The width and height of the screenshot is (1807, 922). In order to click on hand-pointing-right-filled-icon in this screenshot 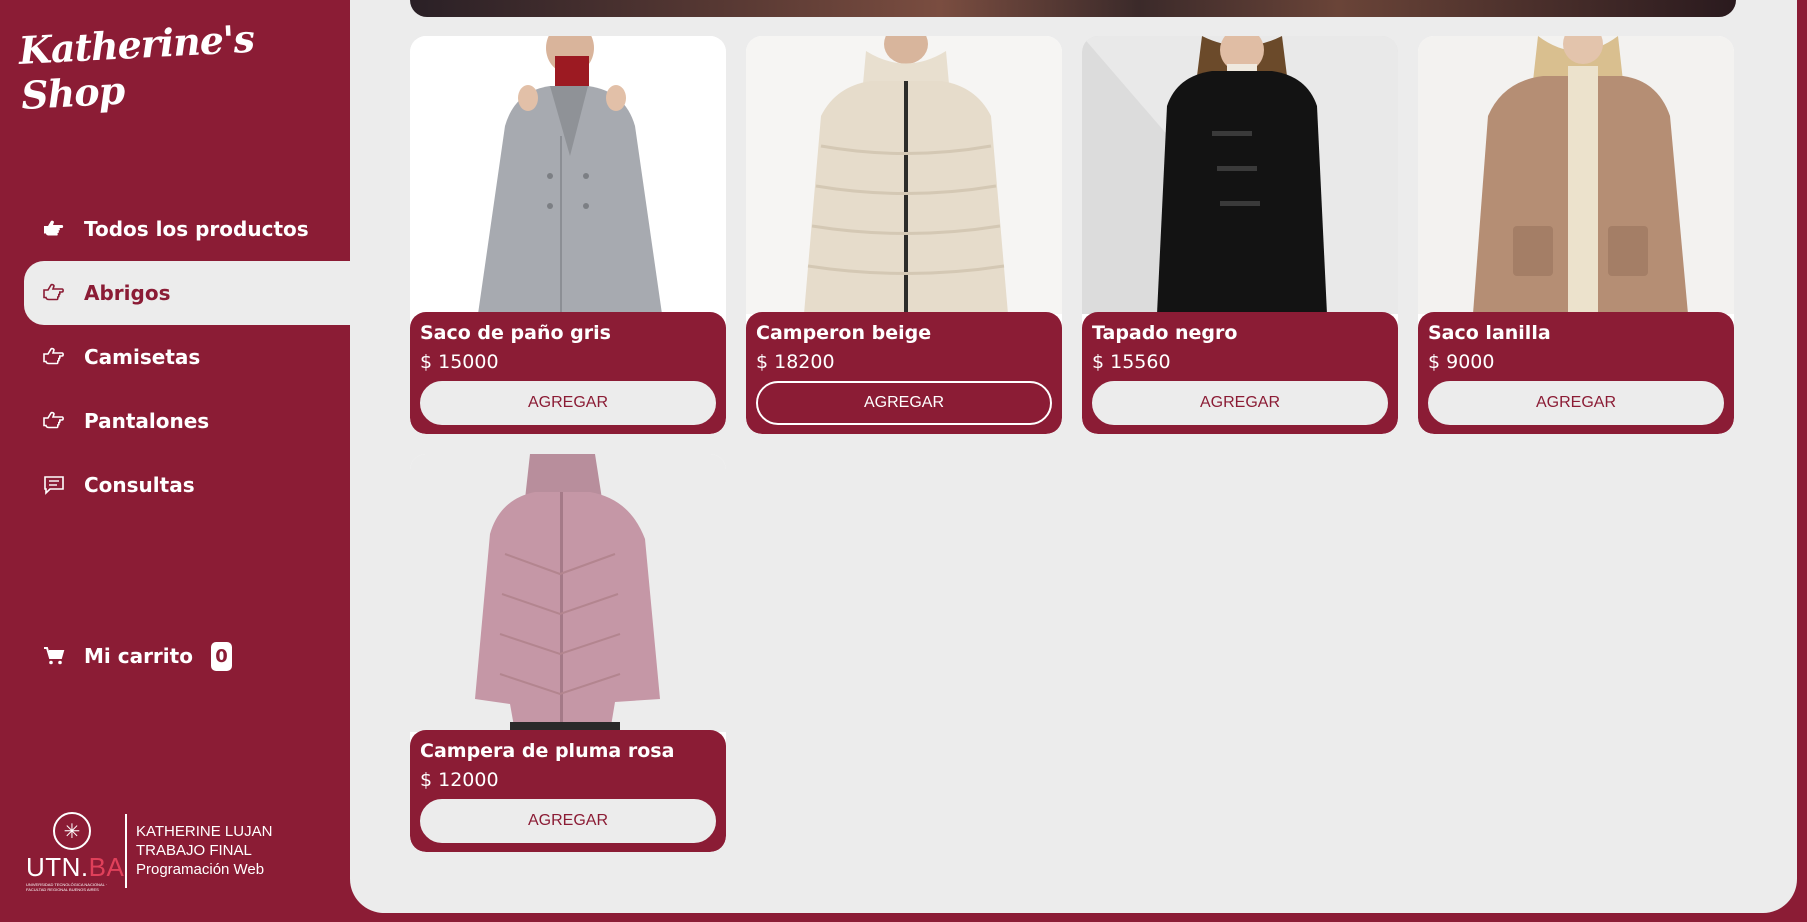, I will do `click(54, 229)`.